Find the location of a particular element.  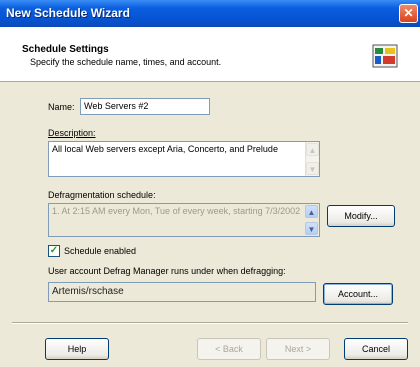

schedule-wizard-icon is located at coordinates (385, 56).